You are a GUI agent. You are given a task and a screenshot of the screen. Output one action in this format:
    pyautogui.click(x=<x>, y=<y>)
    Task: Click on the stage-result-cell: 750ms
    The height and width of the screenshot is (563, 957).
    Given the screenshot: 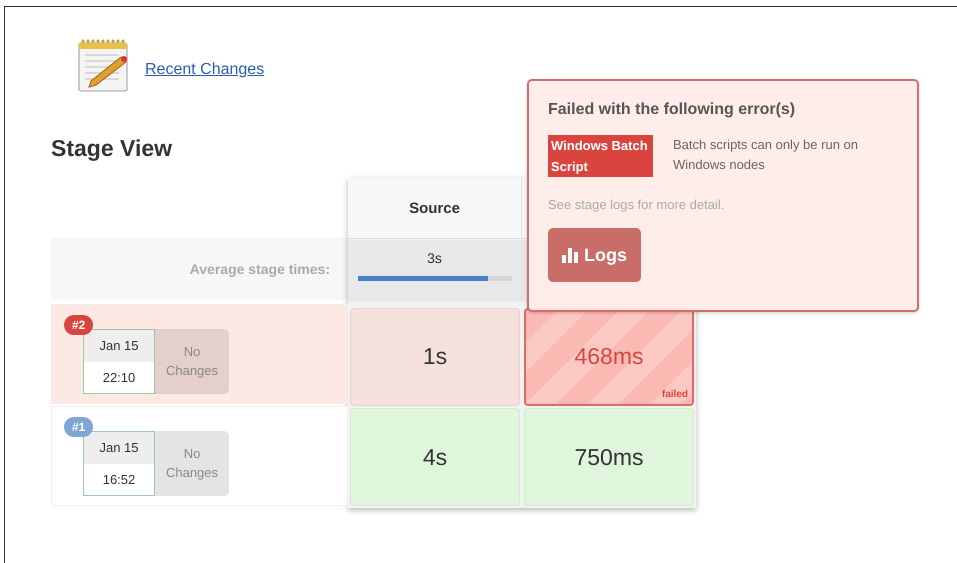 What is the action you would take?
    pyautogui.click(x=609, y=457)
    